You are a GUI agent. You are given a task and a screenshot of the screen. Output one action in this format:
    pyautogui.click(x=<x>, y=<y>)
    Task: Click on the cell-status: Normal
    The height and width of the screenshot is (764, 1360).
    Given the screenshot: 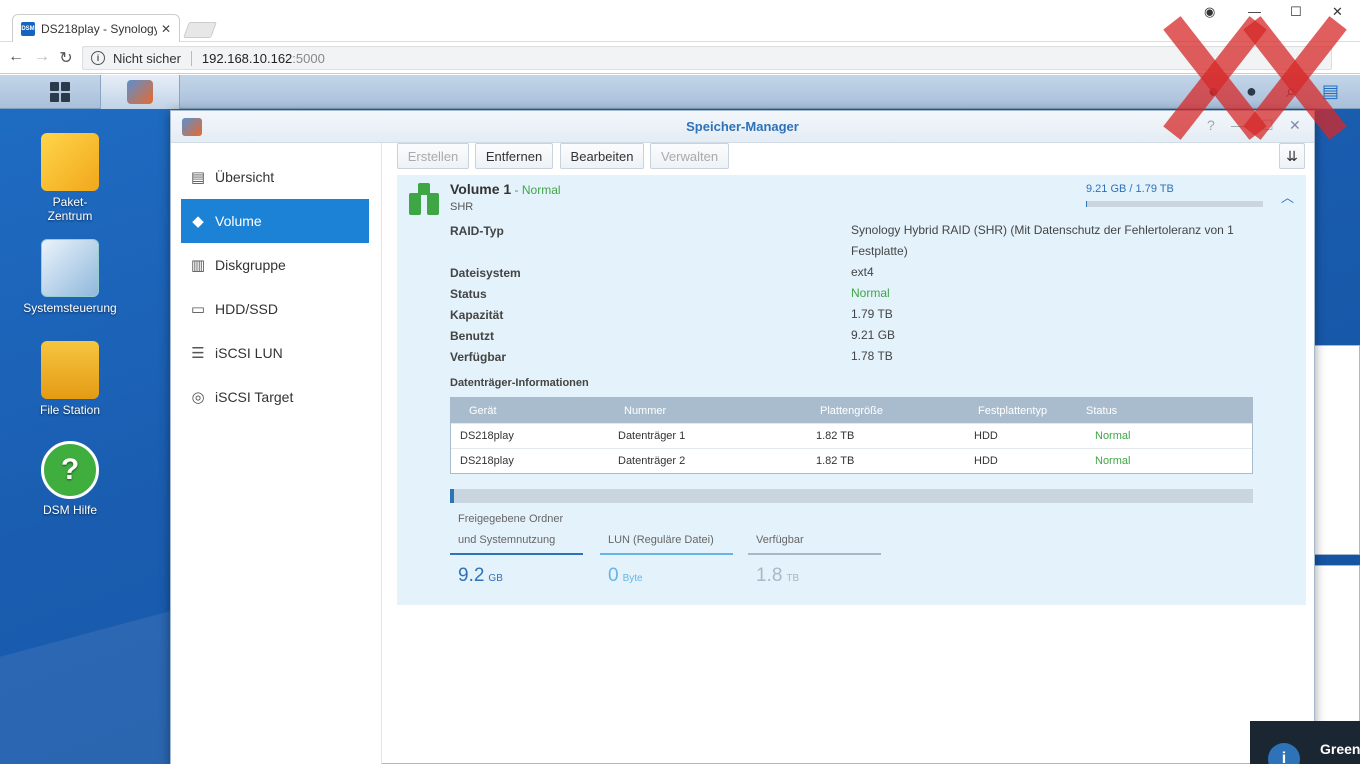 What is the action you would take?
    pyautogui.click(x=1113, y=461)
    